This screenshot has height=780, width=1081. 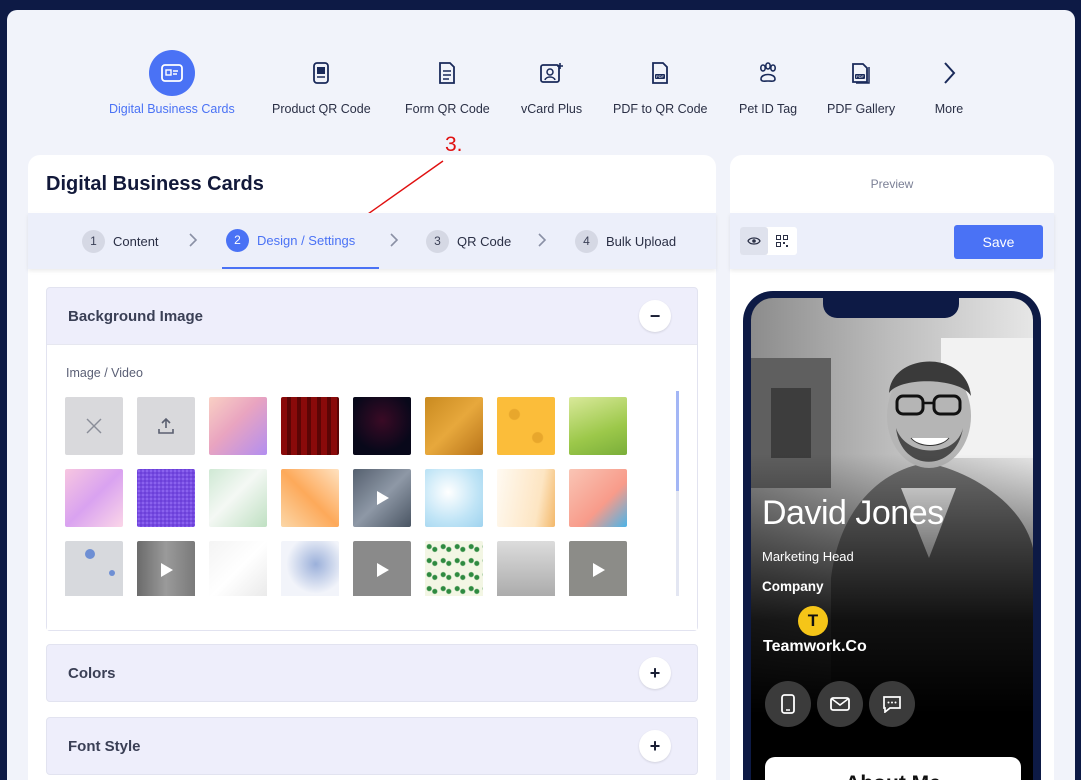 What do you see at coordinates (552, 73) in the screenshot?
I see `vcard-icon` at bounding box center [552, 73].